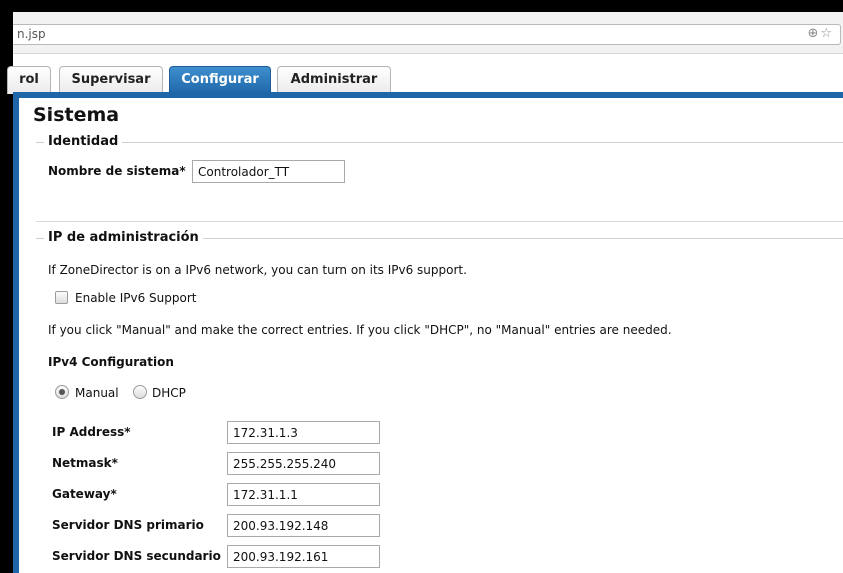 This screenshot has height=573, width=843. Describe the element at coordinates (169, 393) in the screenshot. I see `dhcp-radio-label: DHCP` at that location.